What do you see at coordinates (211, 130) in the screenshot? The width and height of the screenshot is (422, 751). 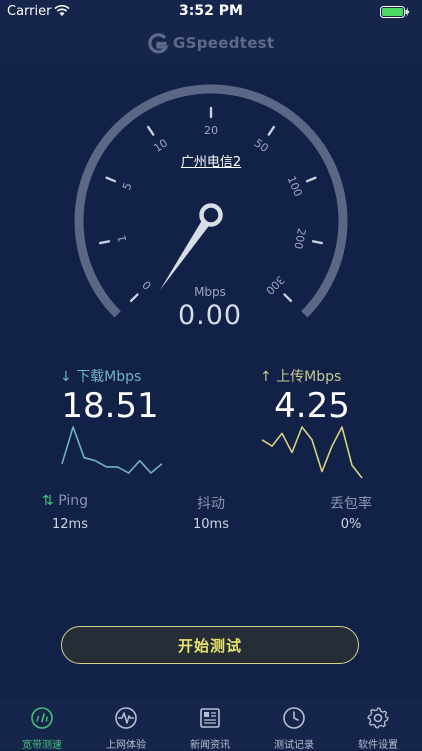 I see `gauge-tick-label: 20` at bounding box center [211, 130].